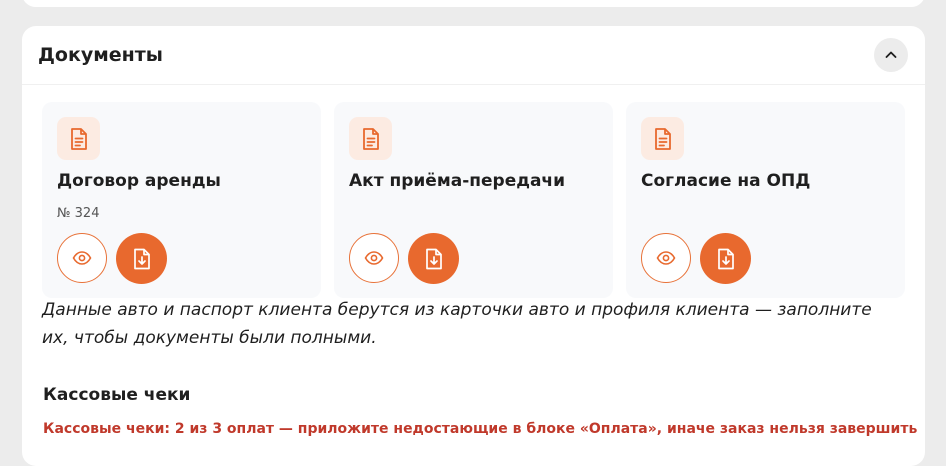  Describe the element at coordinates (100, 55) in the screenshot. I see `documents-title: Документы` at that location.